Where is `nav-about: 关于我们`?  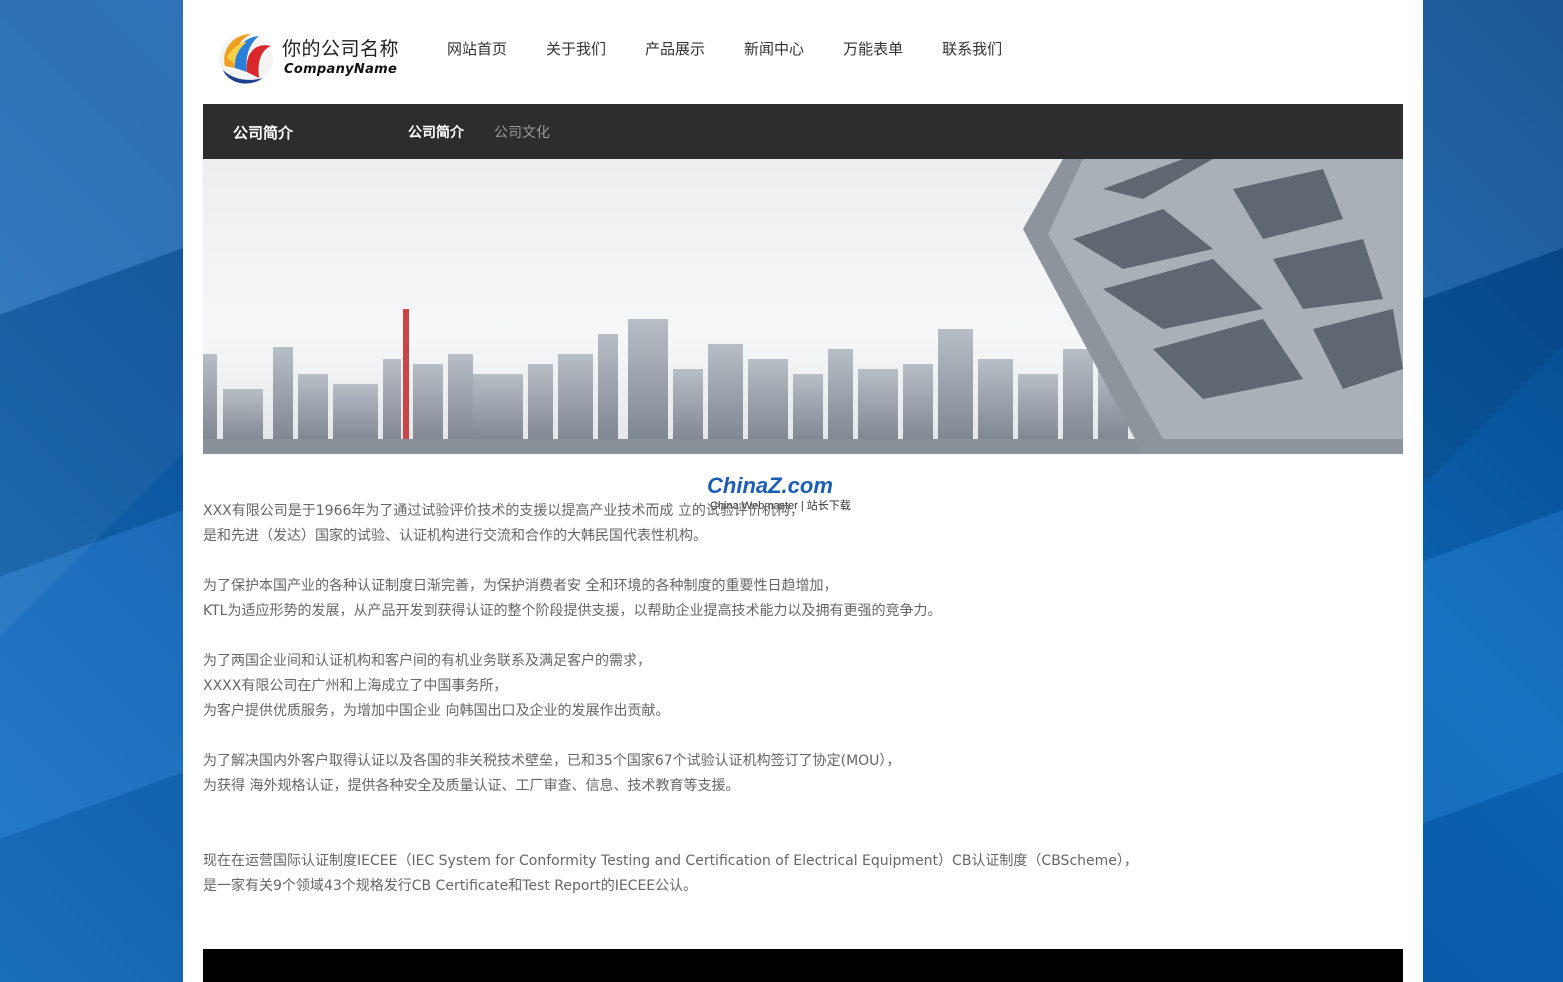 nav-about: 关于我们 is located at coordinates (576, 49).